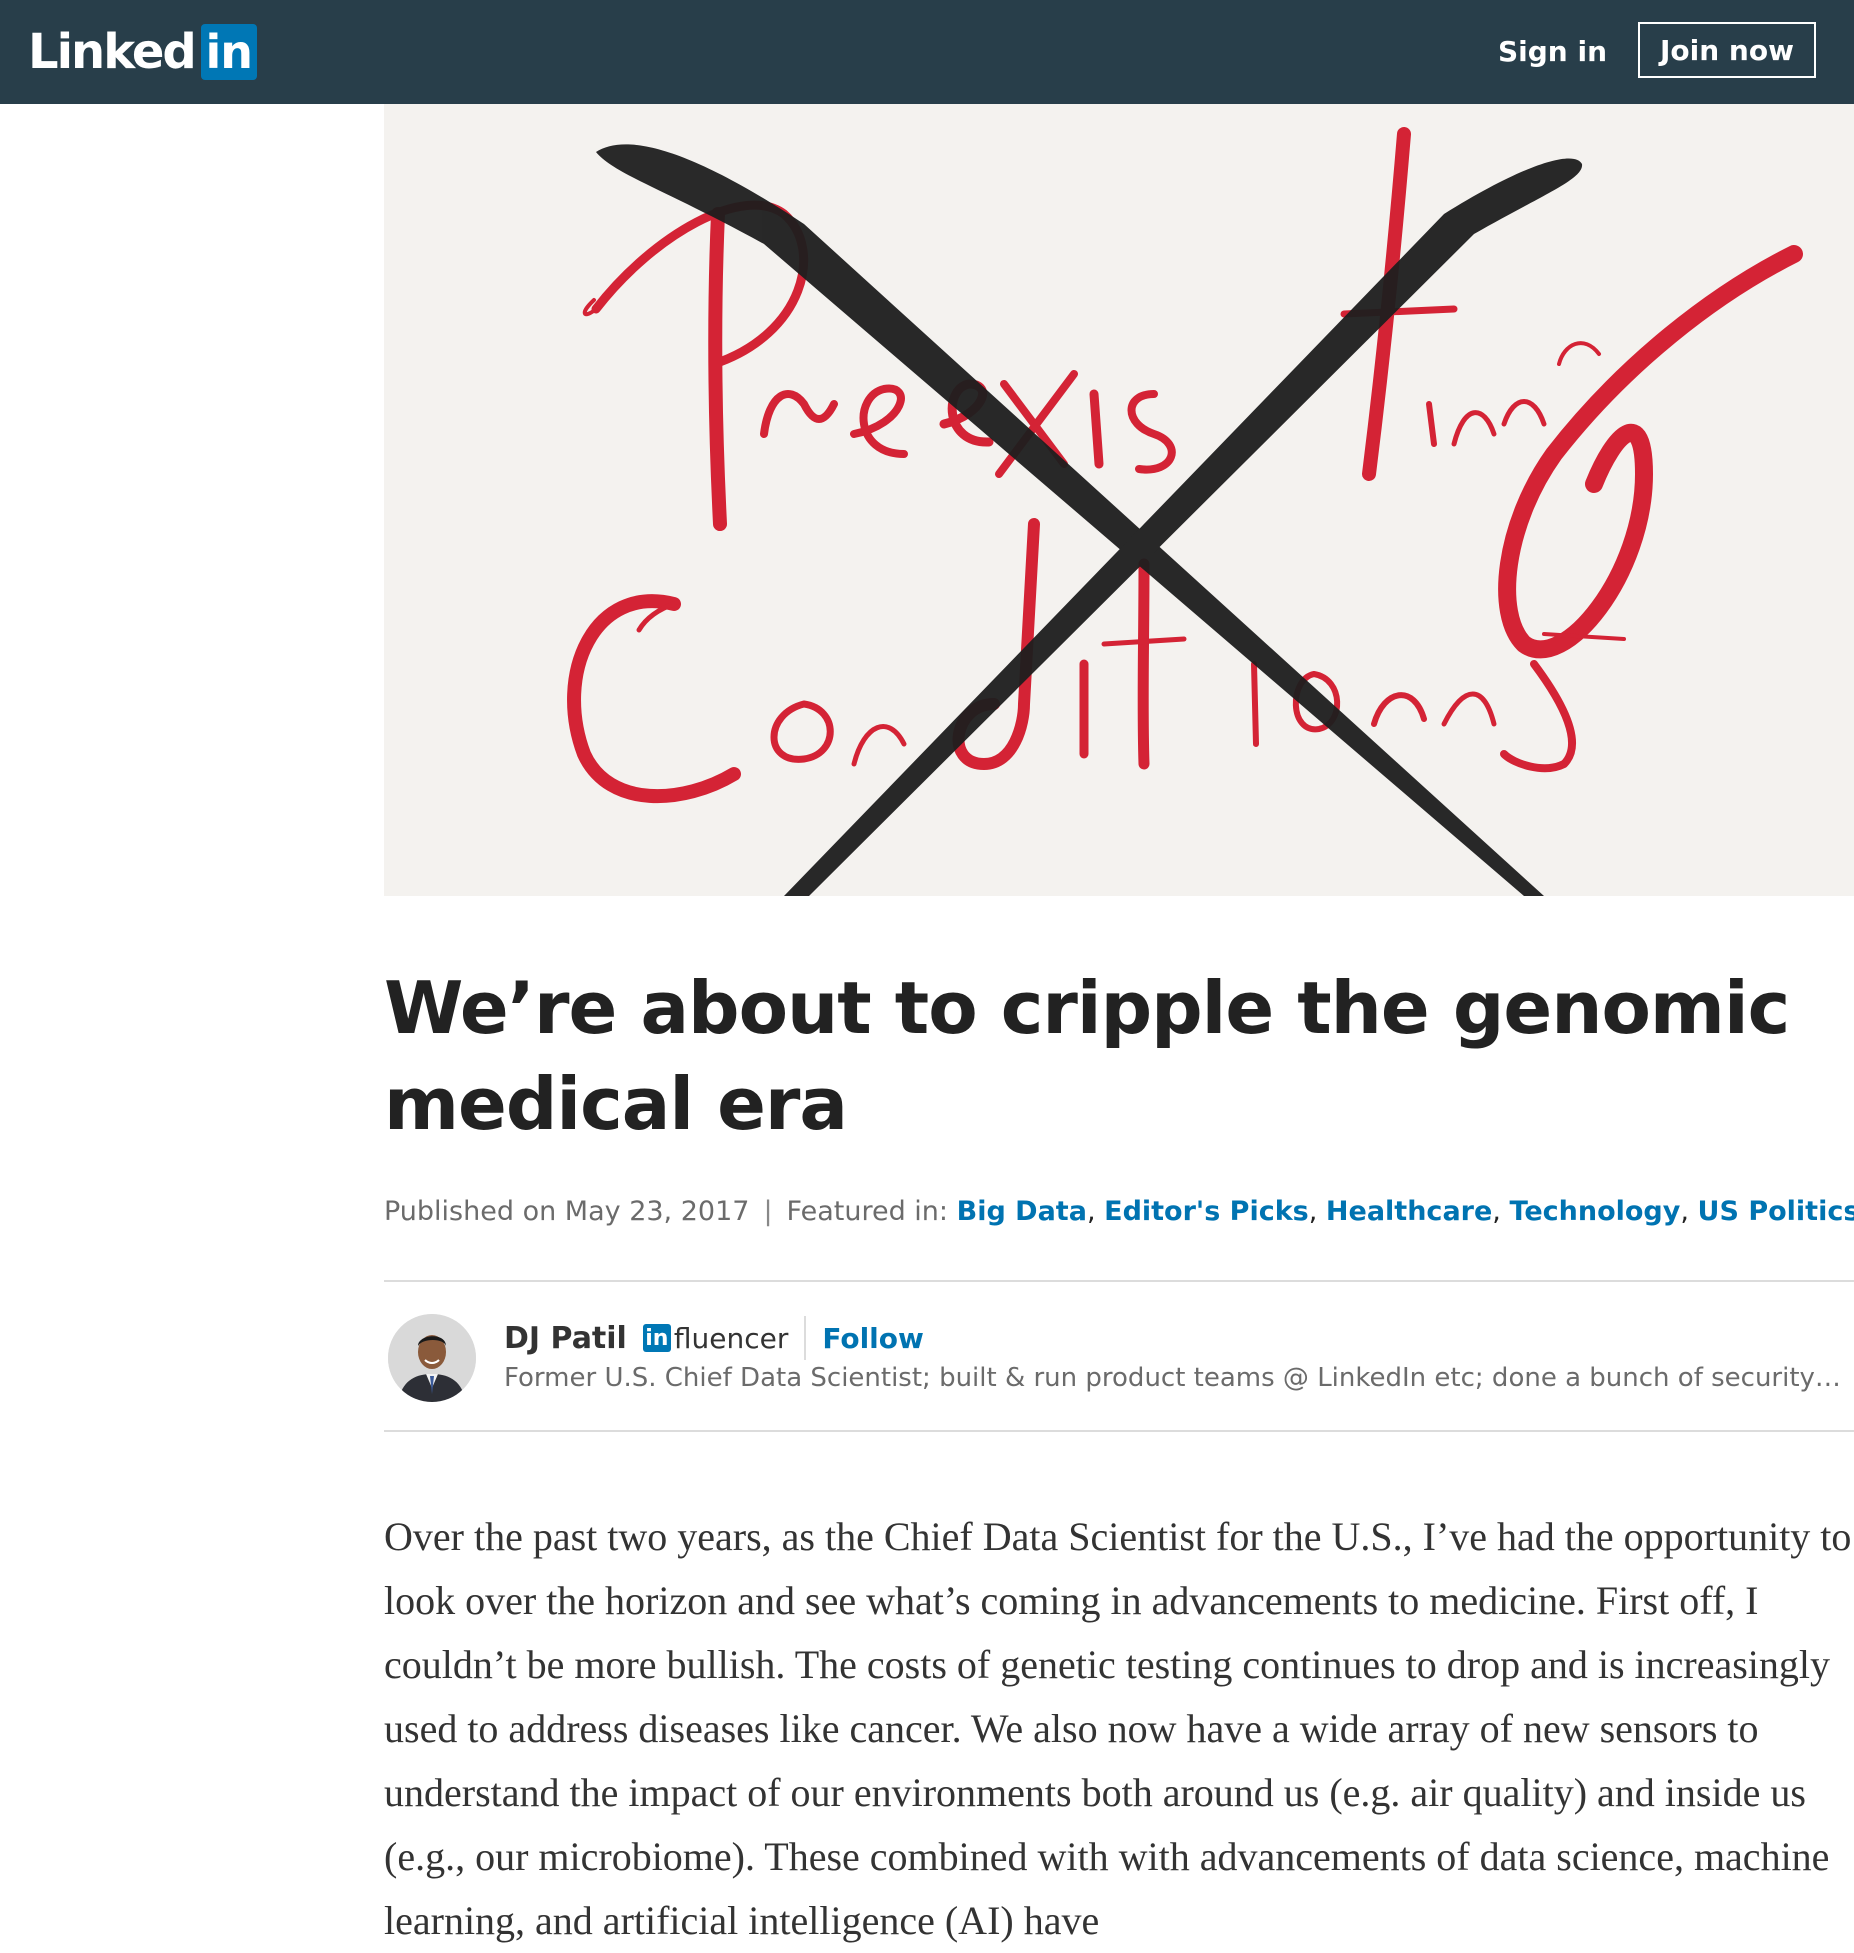 This screenshot has width=1854, height=1953. What do you see at coordinates (1119, 1431) in the screenshot?
I see `divider-bottom` at bounding box center [1119, 1431].